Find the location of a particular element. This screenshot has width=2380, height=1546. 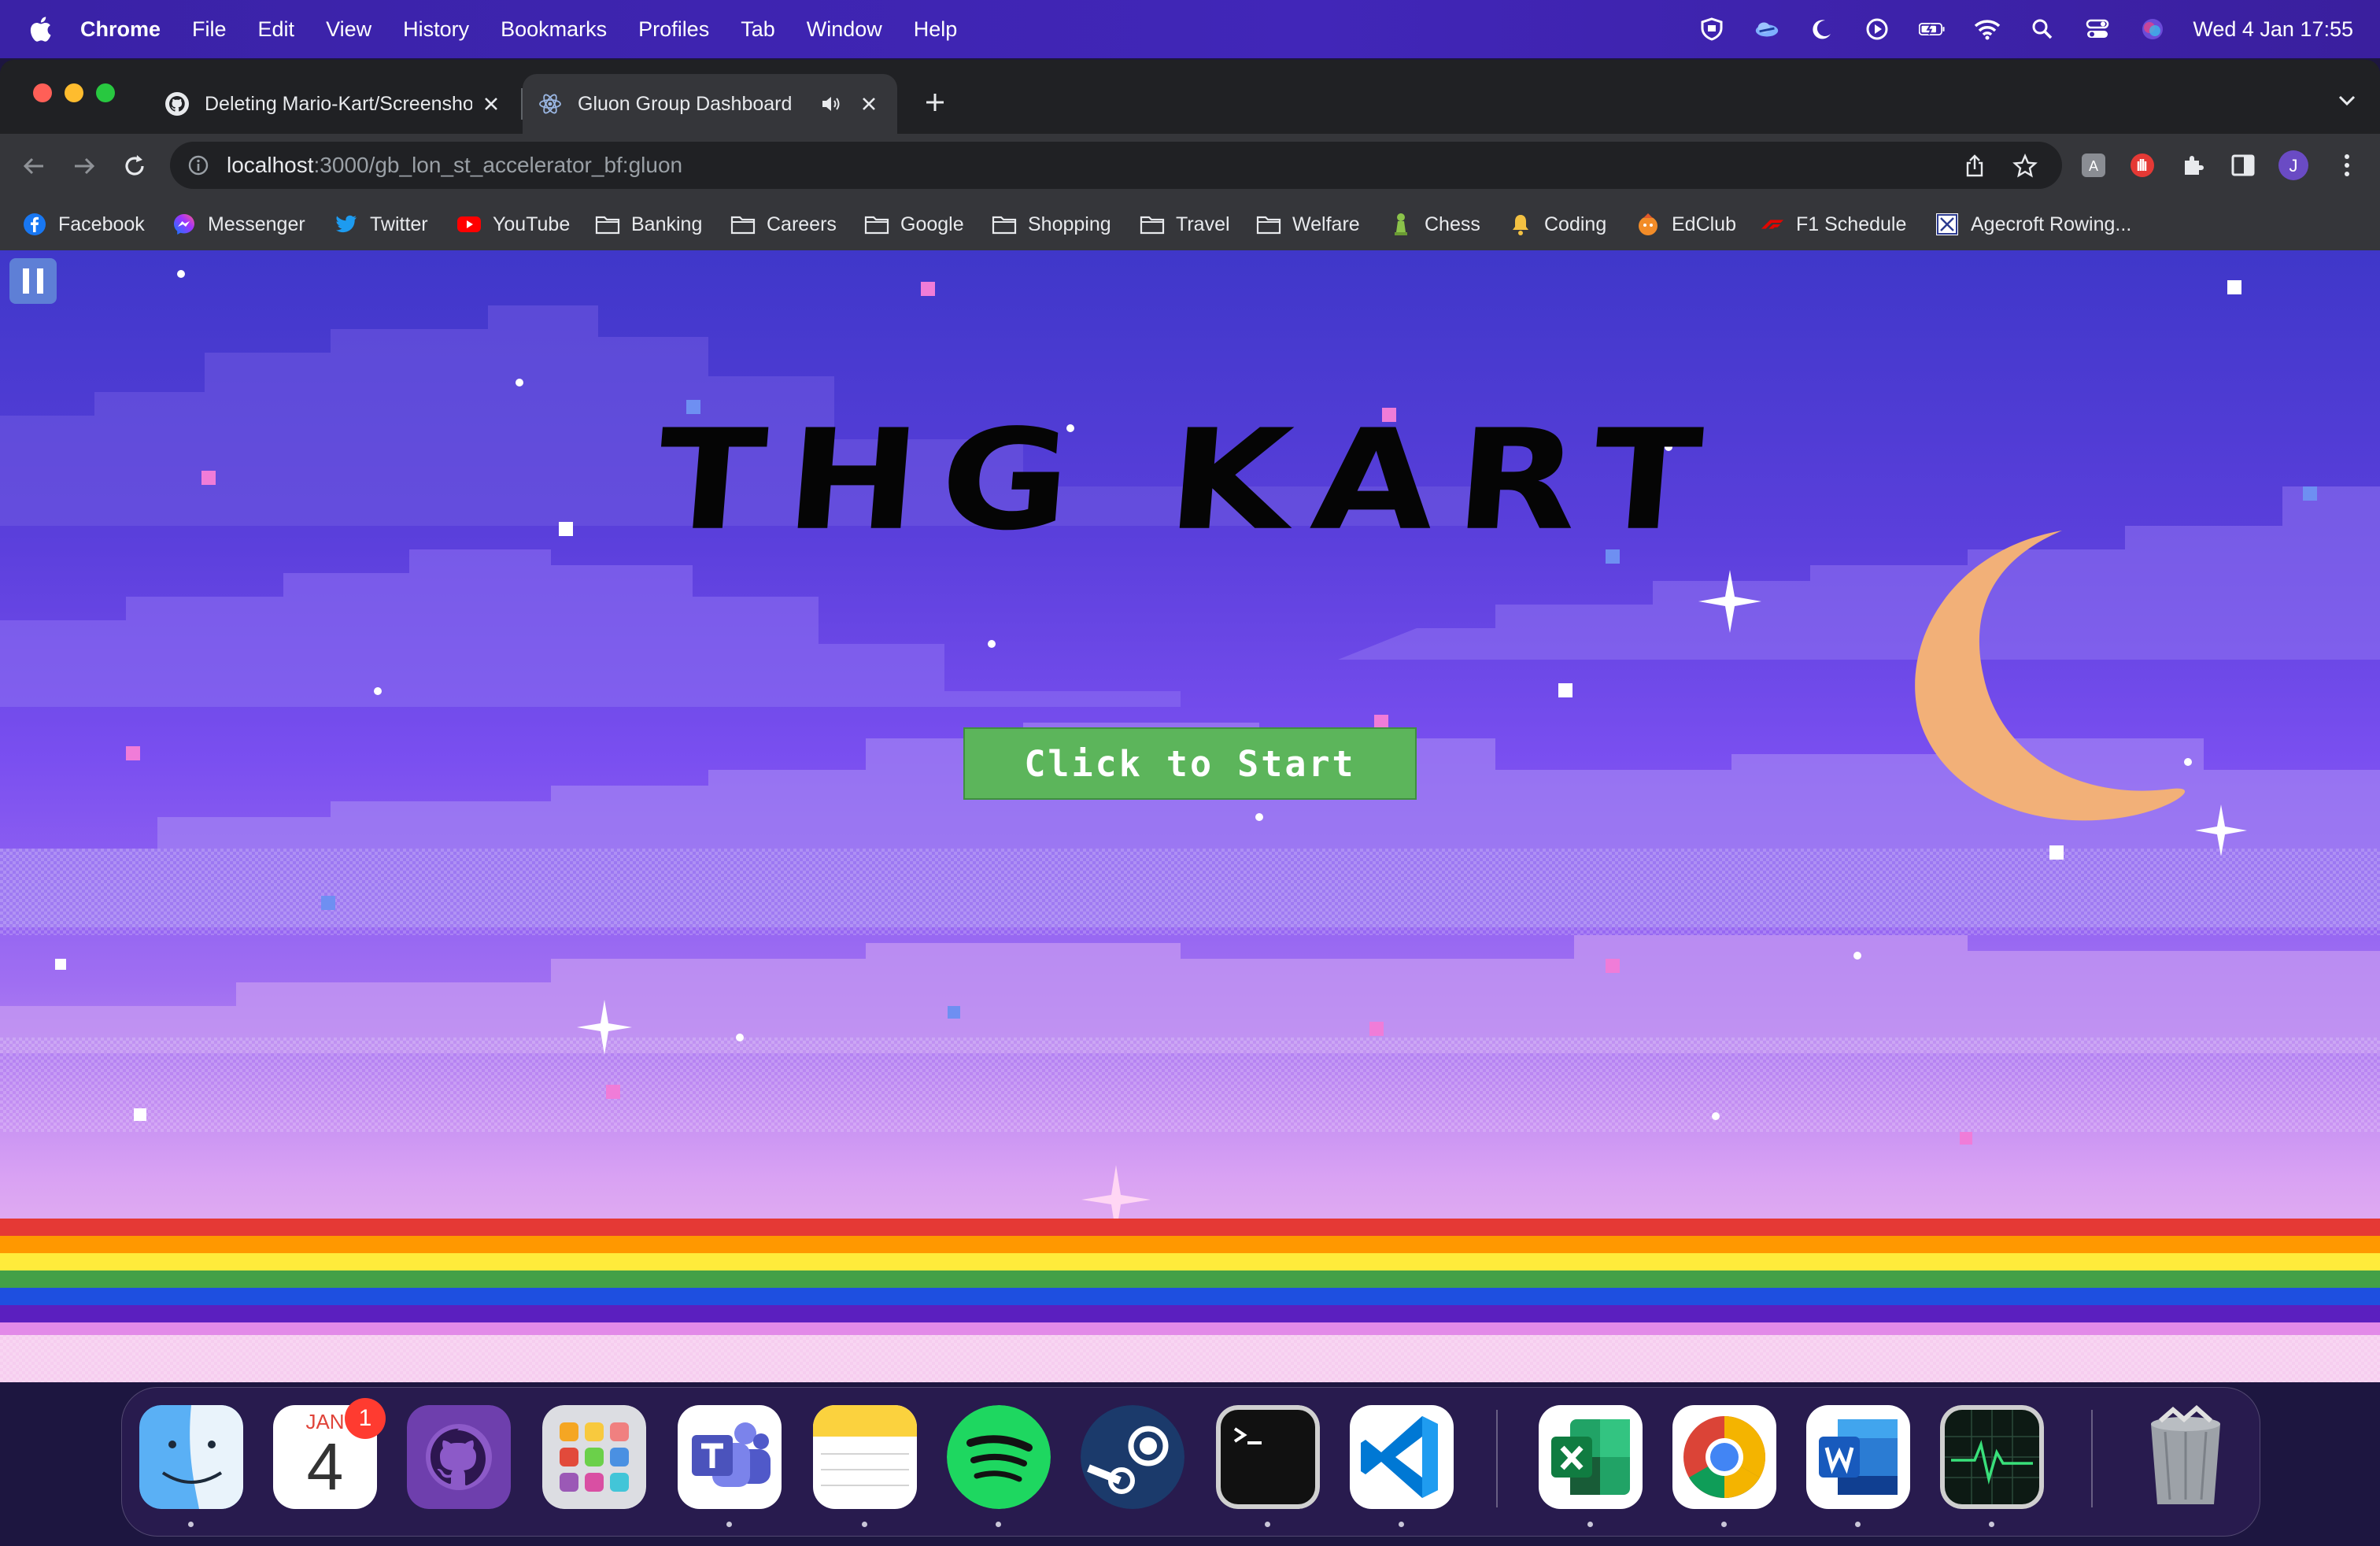

github-icon is located at coordinates (177, 104).